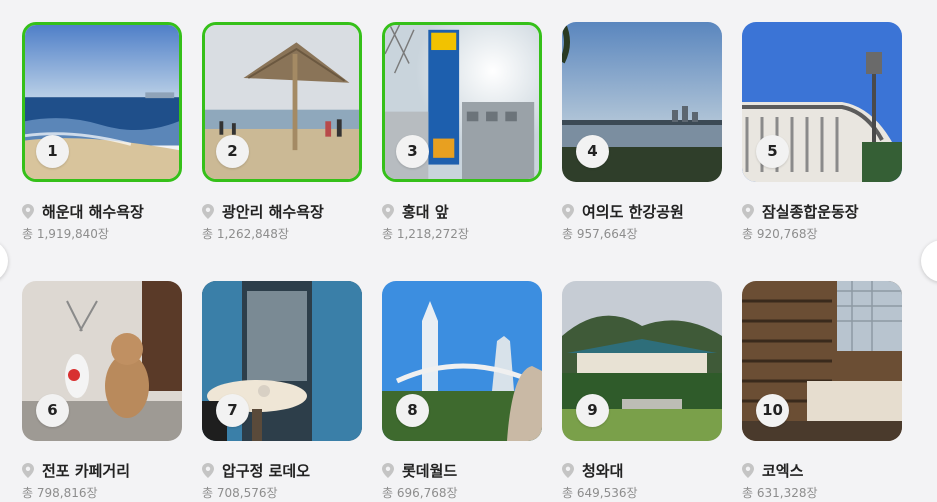  What do you see at coordinates (462, 361) in the screenshot?
I see `place-photo: 8` at bounding box center [462, 361].